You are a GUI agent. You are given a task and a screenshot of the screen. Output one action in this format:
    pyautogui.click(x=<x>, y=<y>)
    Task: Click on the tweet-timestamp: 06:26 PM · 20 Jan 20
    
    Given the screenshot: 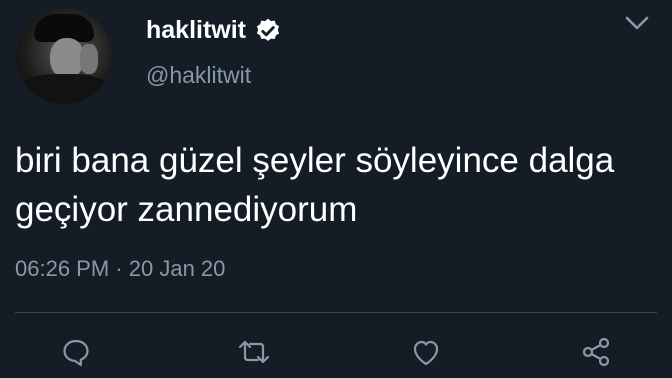 What is the action you would take?
    pyautogui.click(x=120, y=269)
    